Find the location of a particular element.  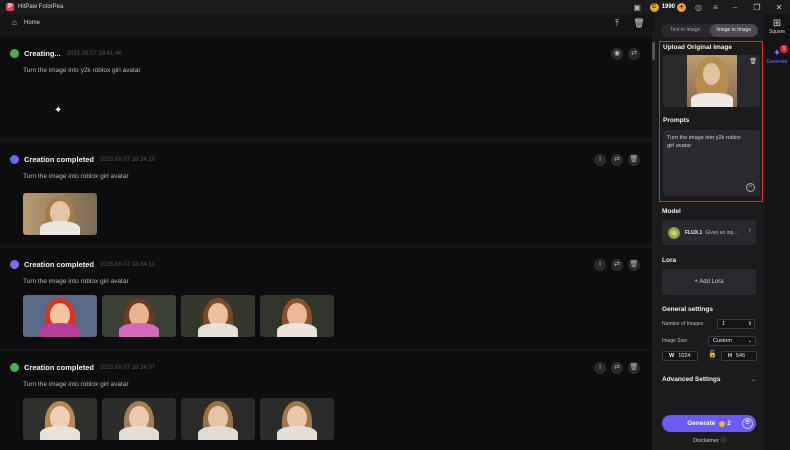

app-logo: P is located at coordinates (10, 7).